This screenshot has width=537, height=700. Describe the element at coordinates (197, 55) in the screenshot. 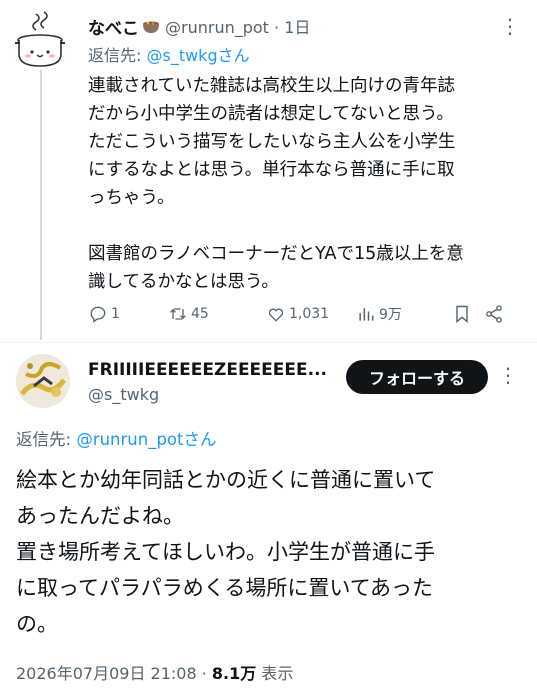

I see `reply-to-handle-link: @s_twkgさん` at that location.